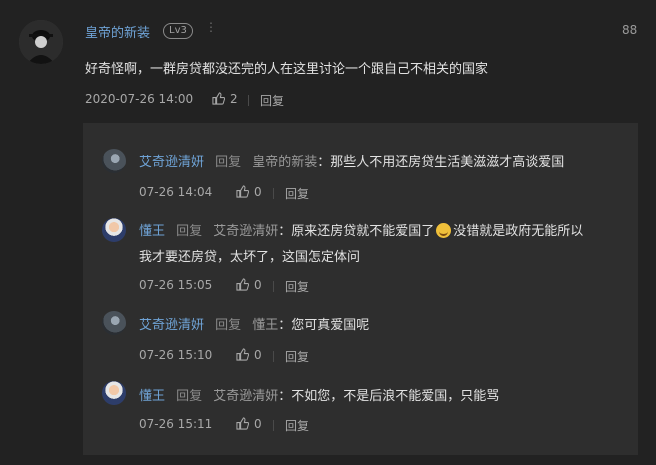  I want to click on like-button: 2, so click(225, 99).